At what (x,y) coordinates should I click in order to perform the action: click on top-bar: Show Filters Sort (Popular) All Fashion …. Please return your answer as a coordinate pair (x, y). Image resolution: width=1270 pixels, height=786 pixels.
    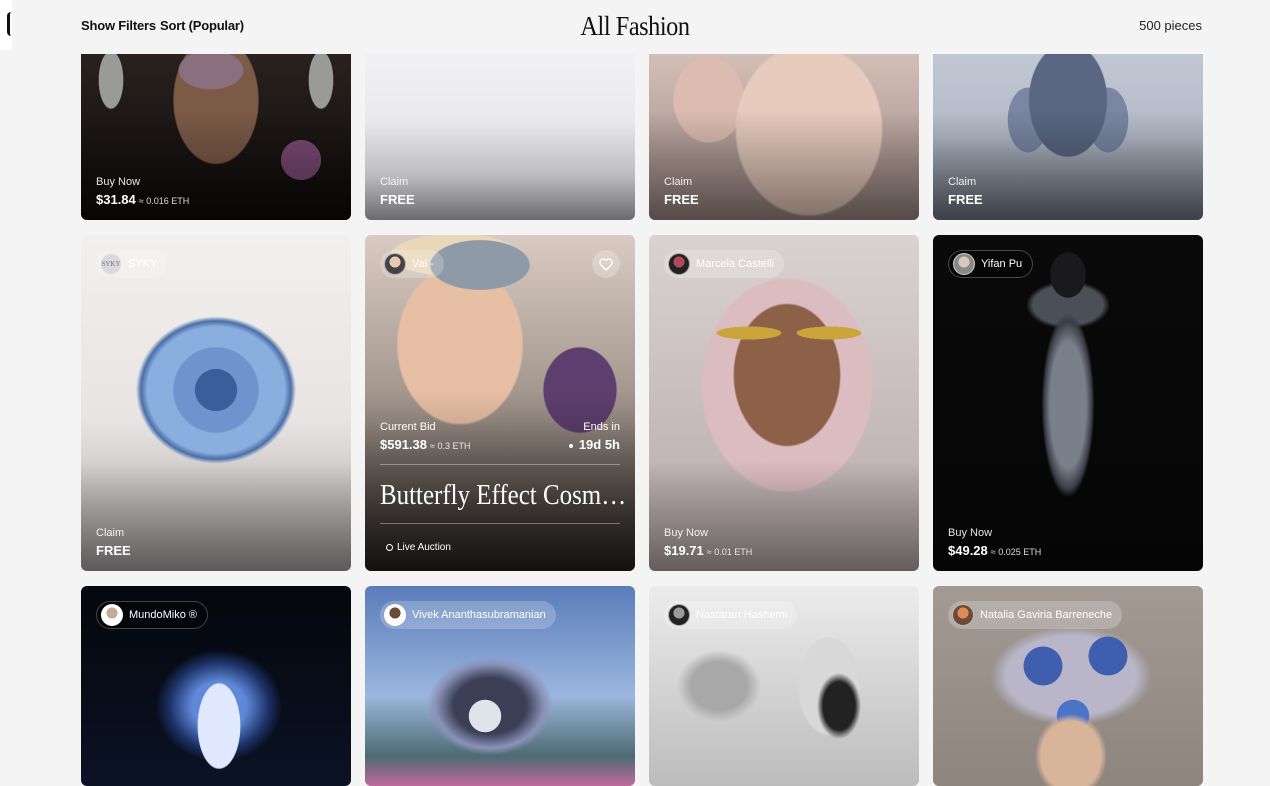
    Looking at the image, I should click on (635, 27).